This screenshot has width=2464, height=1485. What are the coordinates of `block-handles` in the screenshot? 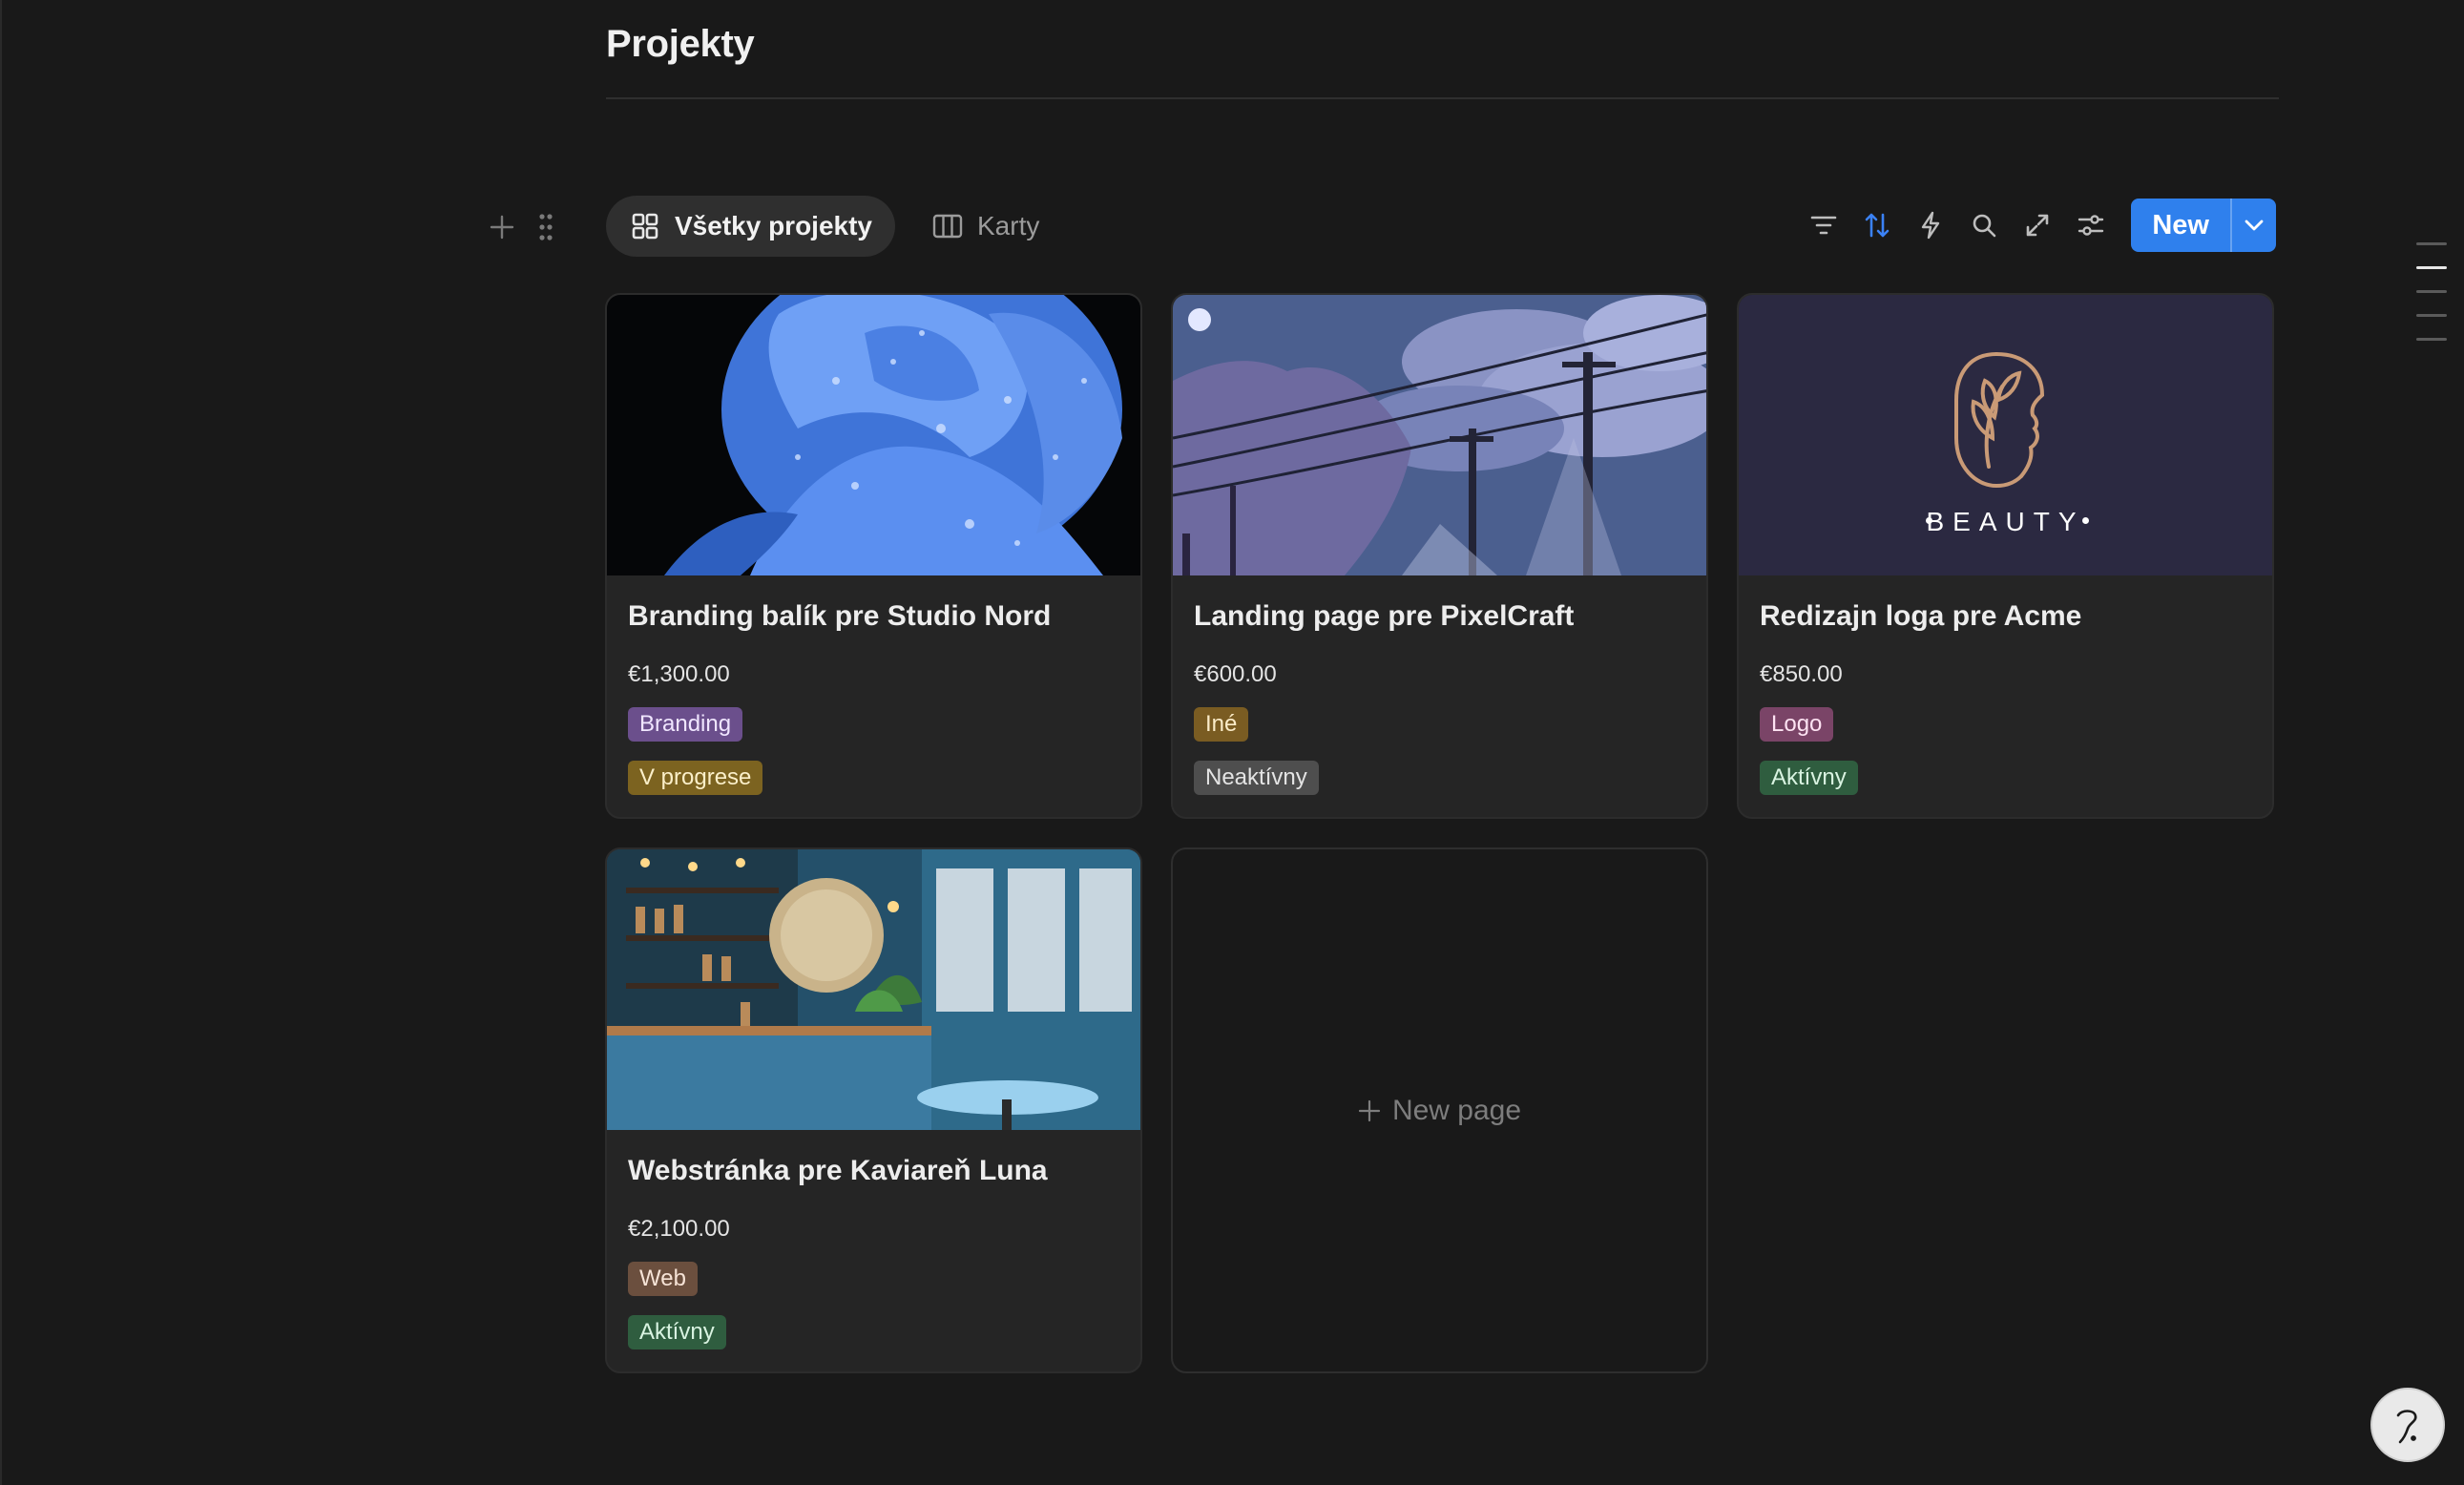 It's located at (524, 227).